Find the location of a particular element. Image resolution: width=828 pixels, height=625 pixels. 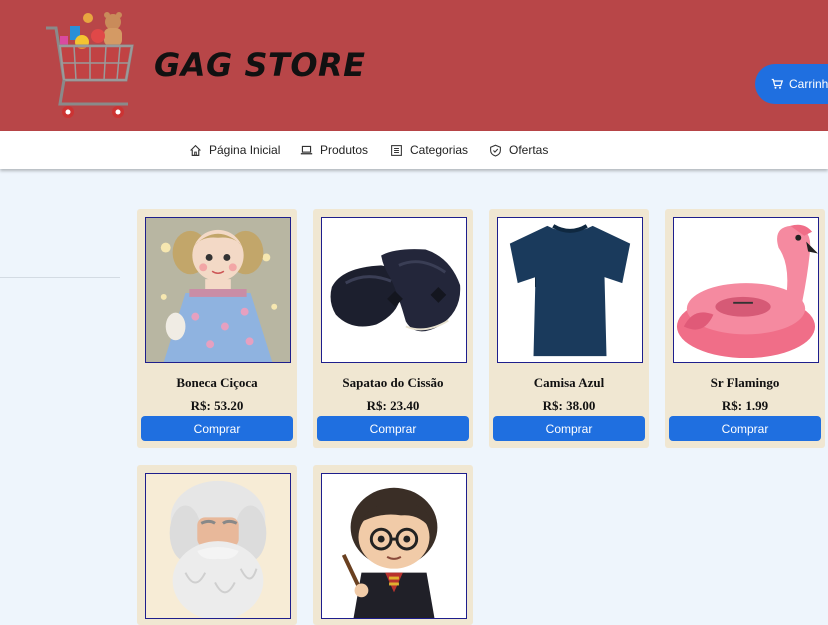

nav-item-home: Página Inicial is located at coordinates (234, 150).